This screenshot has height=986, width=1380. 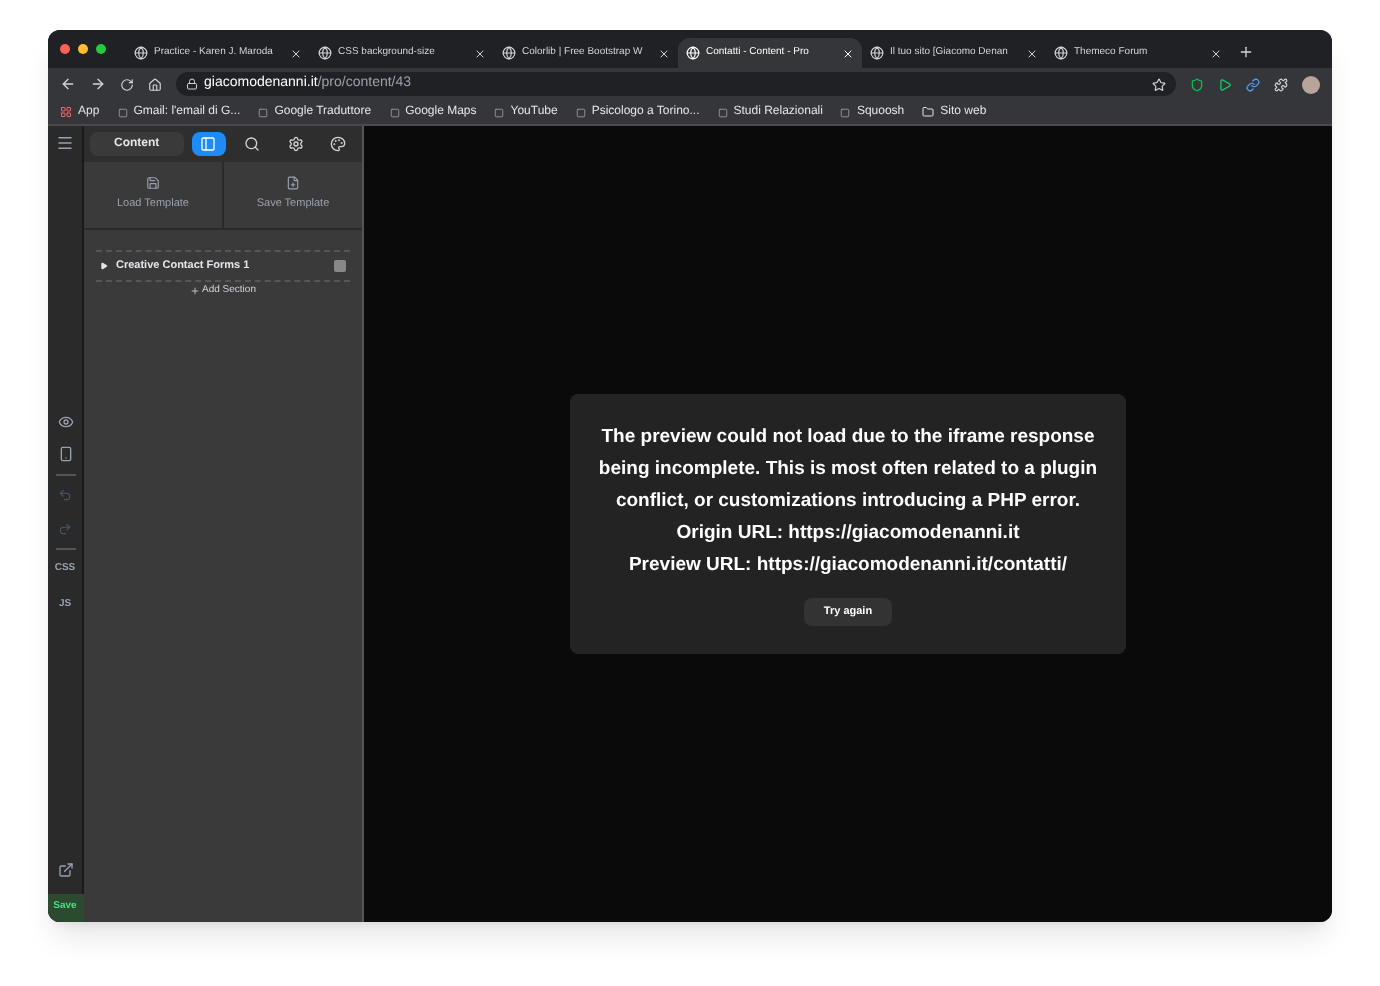 I want to click on extensions-icon, so click(x=1281, y=84).